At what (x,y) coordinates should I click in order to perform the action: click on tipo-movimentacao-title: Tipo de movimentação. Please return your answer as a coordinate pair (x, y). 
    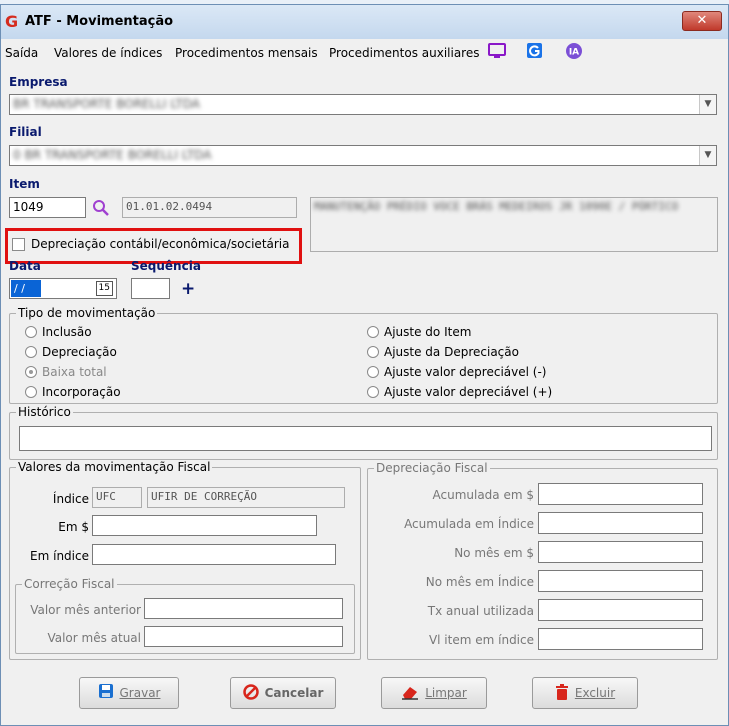
    Looking at the image, I should click on (87, 313).